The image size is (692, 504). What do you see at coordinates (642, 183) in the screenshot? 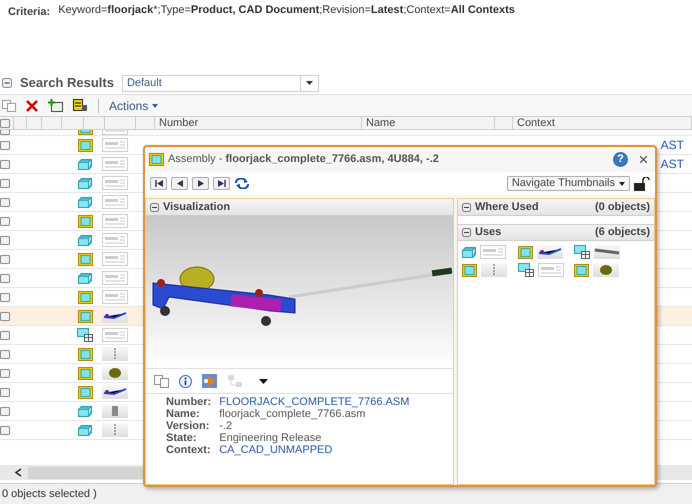
I see `unlock-icon` at bounding box center [642, 183].